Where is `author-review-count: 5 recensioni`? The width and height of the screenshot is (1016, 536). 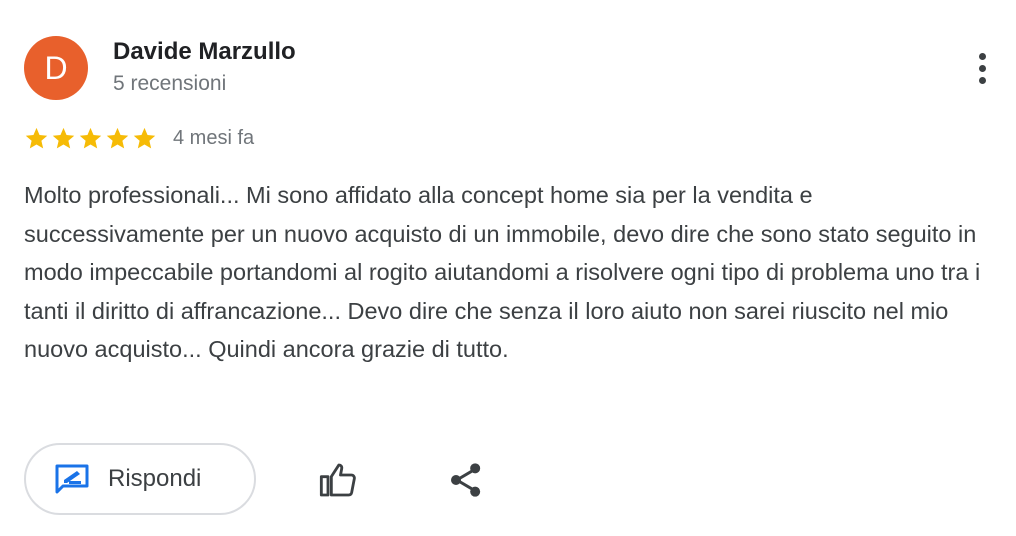 author-review-count: 5 recensioni is located at coordinates (170, 83).